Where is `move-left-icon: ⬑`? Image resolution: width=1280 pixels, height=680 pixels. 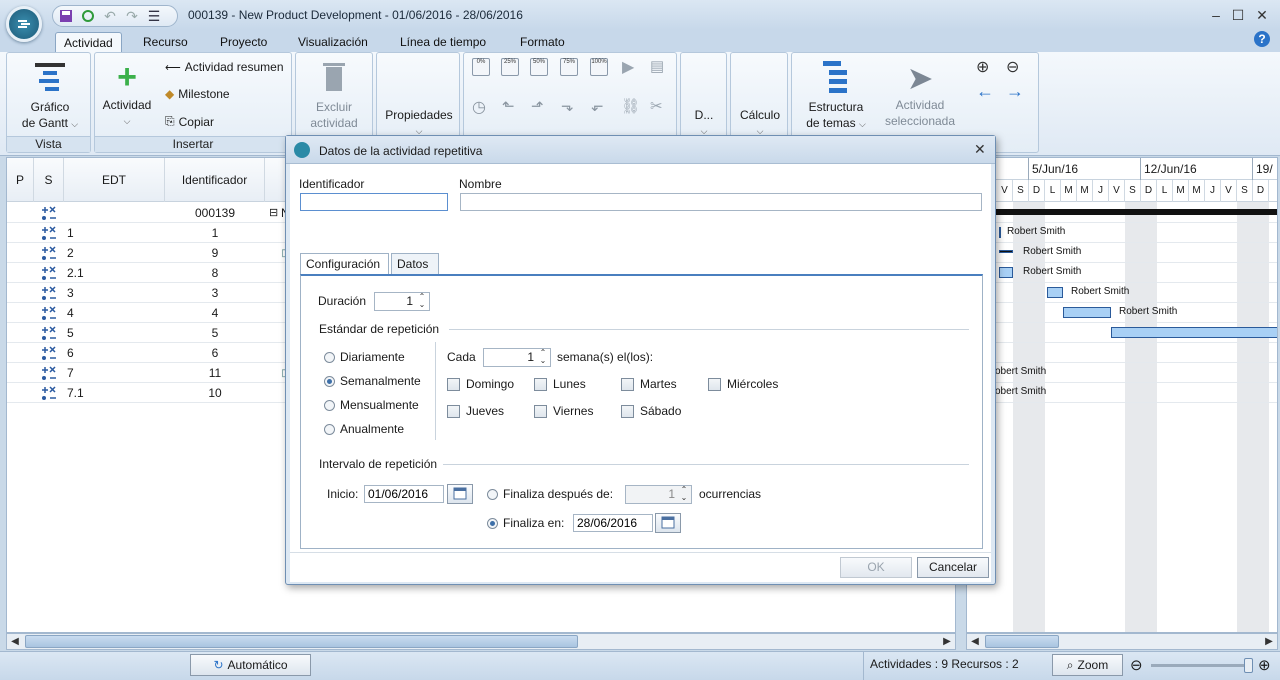
move-left-icon: ⬑ is located at coordinates (508, 106).